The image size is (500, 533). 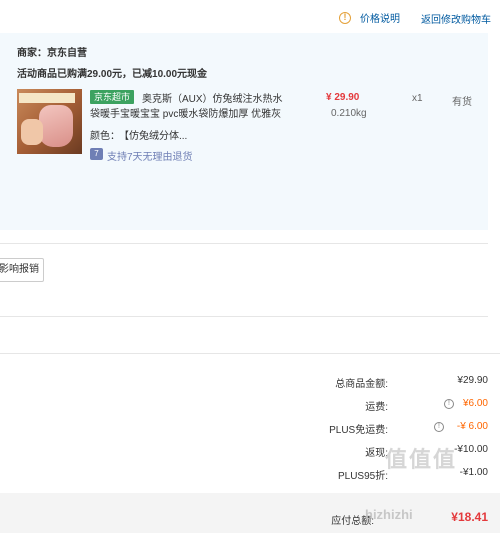 What do you see at coordinates (250, 513) in the screenshot?
I see `order-footer: 应付总额: ¥18.41` at bounding box center [250, 513].